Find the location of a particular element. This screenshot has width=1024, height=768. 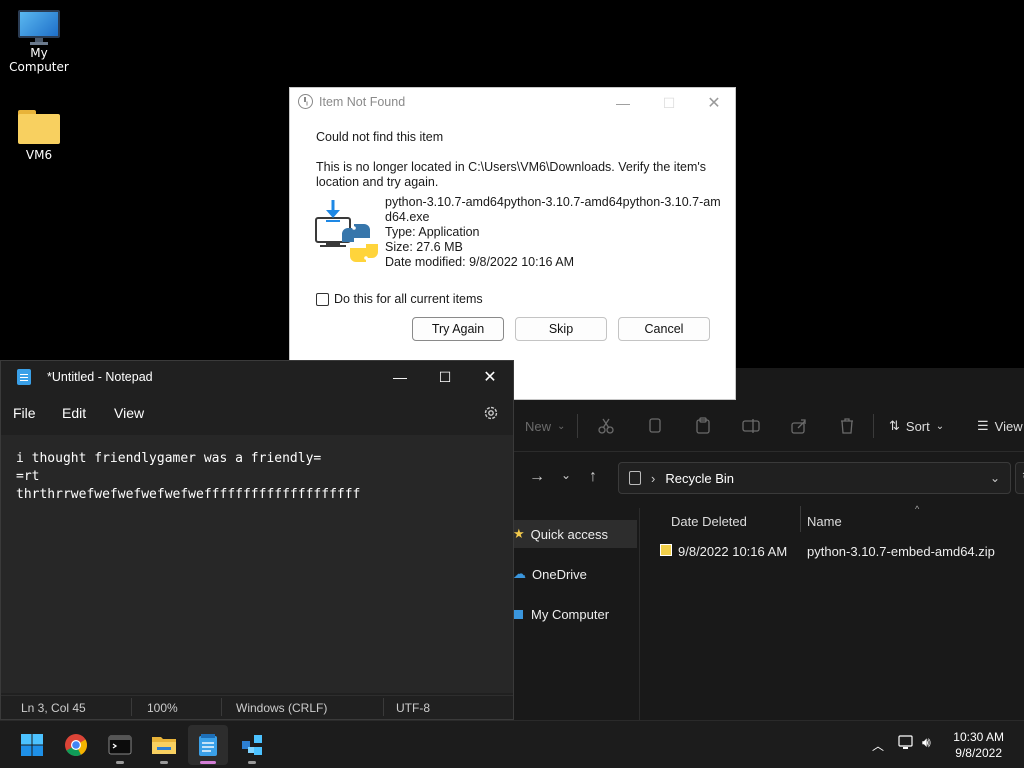

sort-ascending-icon: ^ is located at coordinates (917, 509).